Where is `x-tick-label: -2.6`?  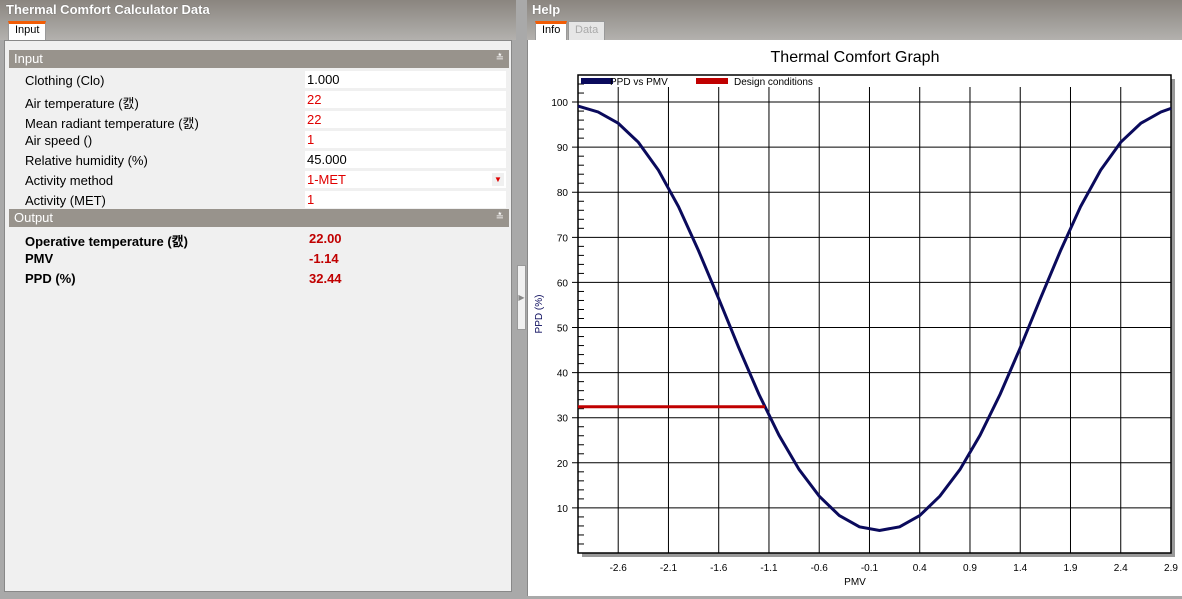
x-tick-label: -2.6 is located at coordinates (619, 568).